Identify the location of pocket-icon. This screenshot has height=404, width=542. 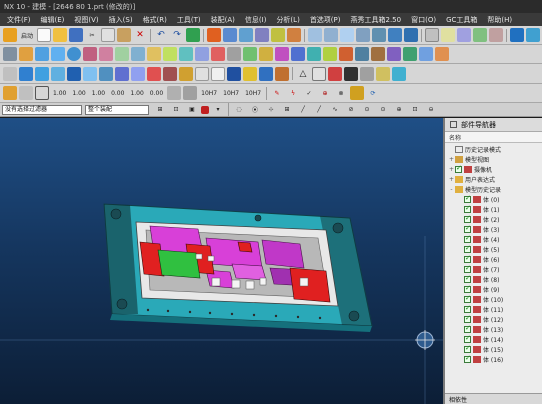
(294, 35).